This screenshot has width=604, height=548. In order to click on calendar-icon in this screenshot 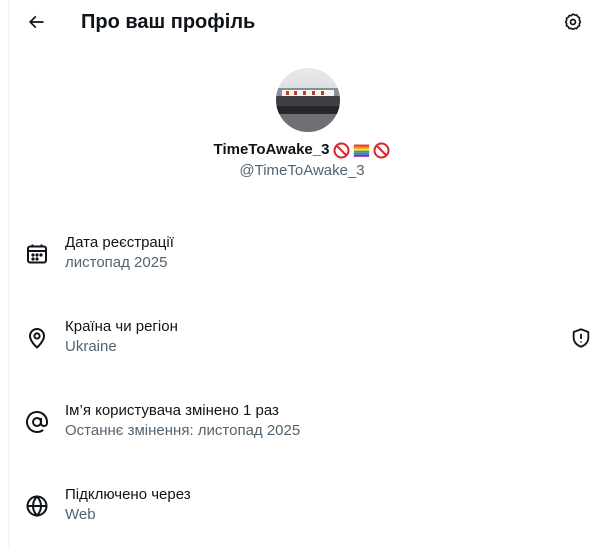, I will do `click(37, 254)`.